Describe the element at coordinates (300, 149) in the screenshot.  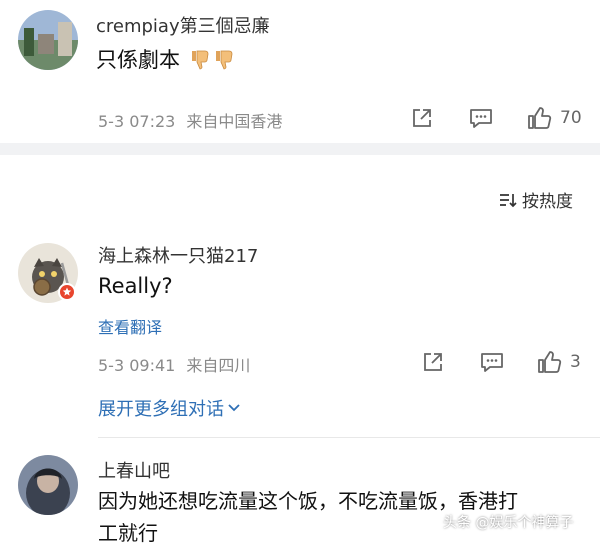
I see `section-separator` at that location.